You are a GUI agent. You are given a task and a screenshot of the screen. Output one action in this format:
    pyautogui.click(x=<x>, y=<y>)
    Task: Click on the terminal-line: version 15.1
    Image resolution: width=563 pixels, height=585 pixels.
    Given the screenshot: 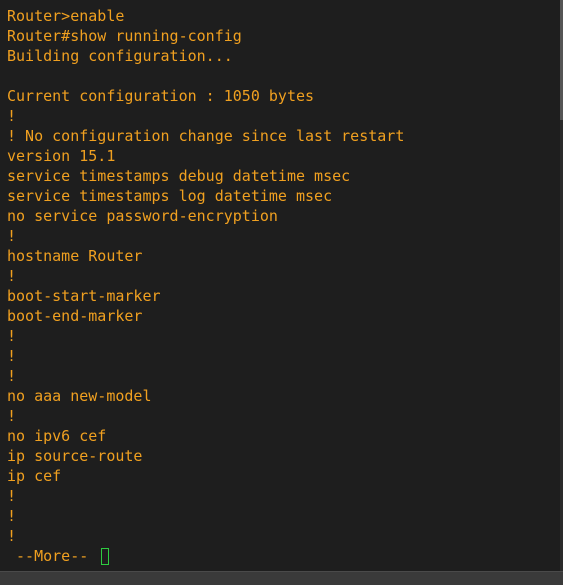 What is the action you would take?
    pyautogui.click(x=61, y=156)
    